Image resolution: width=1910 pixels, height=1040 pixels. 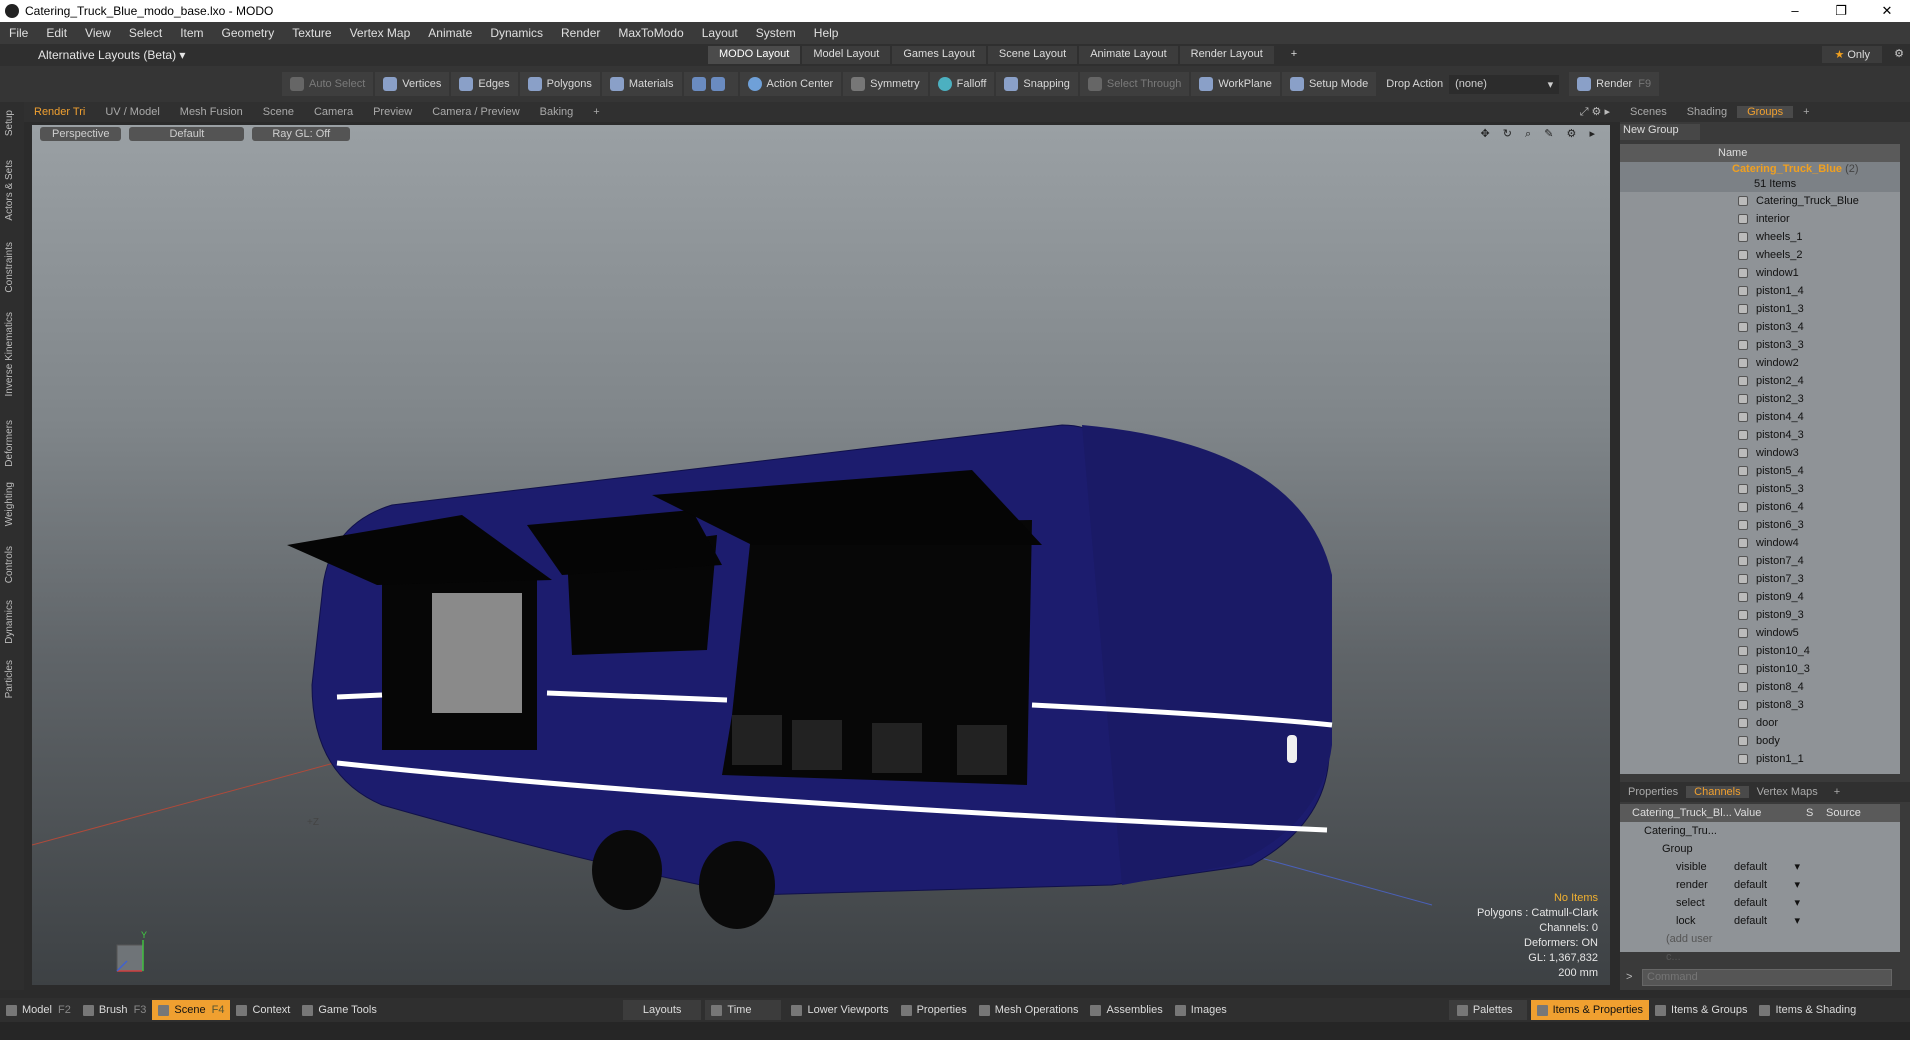 I want to click on tab-render-layout: Render Layout, so click(x=1226, y=55).